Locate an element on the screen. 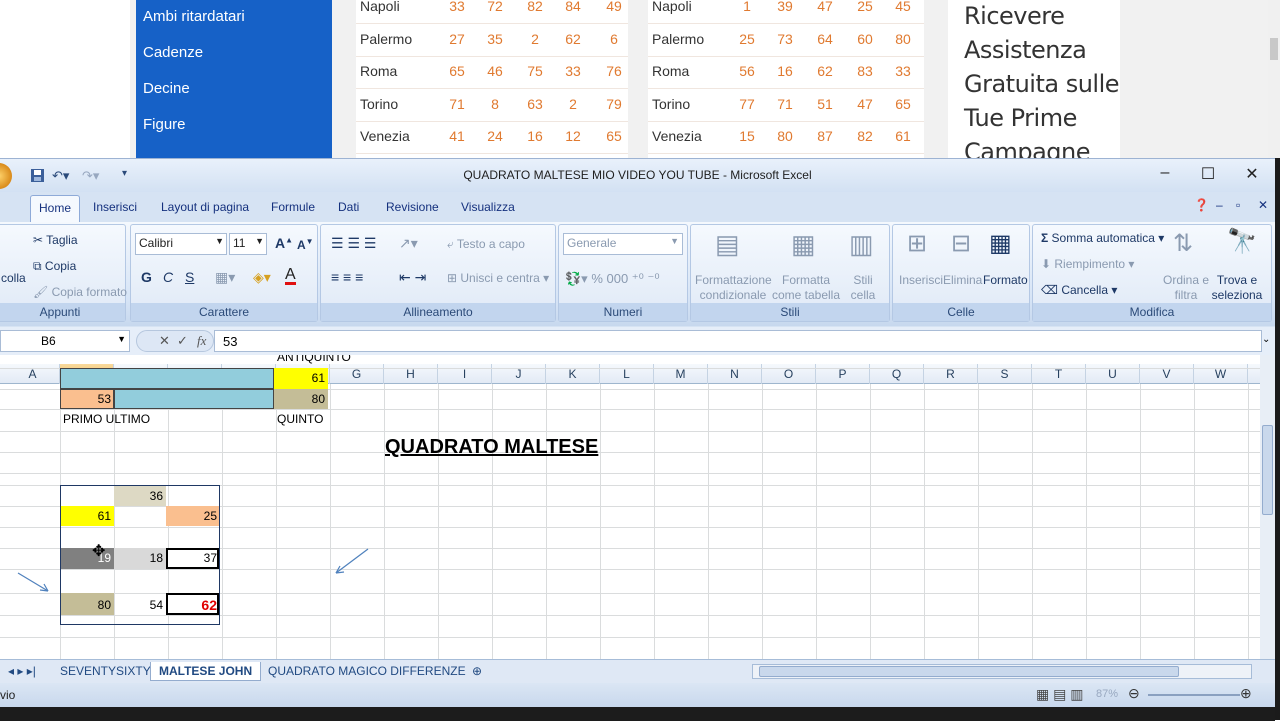  column-header-l: L is located at coordinates (627, 374).